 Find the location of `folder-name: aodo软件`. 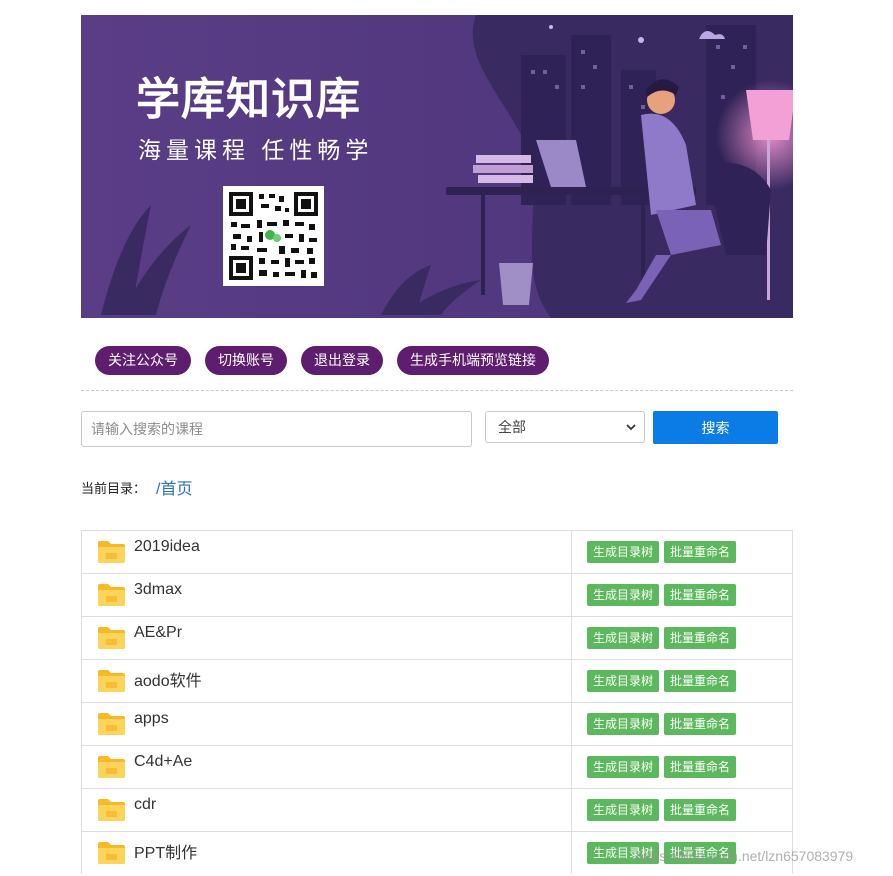

folder-name: aodo软件 is located at coordinates (168, 679).